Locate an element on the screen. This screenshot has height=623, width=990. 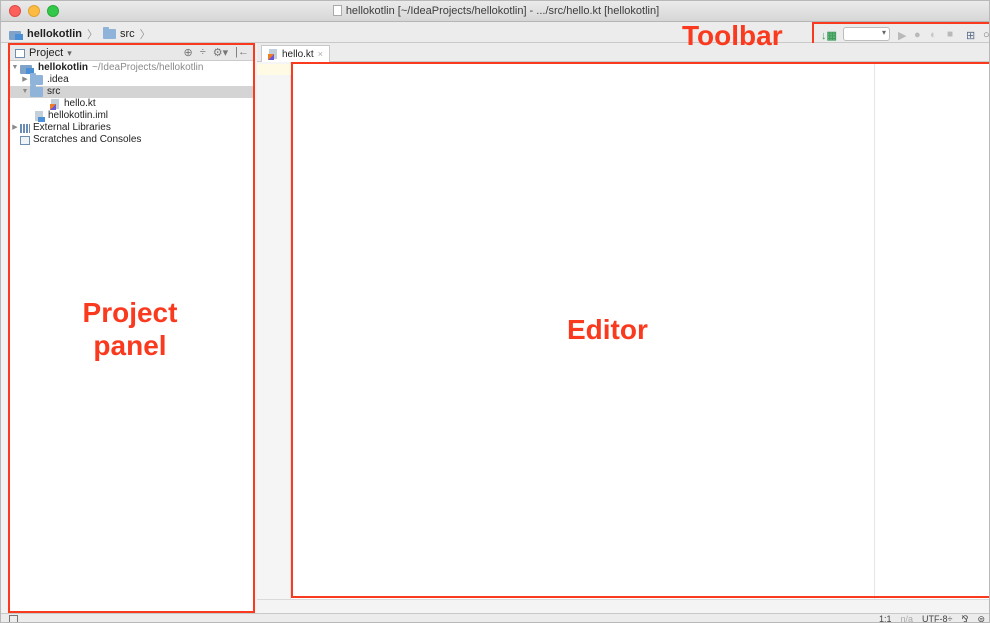
tree-item-root: ▼ hellokotlin ~/IdeaProjects/hellokotlin is located at coordinates (131, 68).